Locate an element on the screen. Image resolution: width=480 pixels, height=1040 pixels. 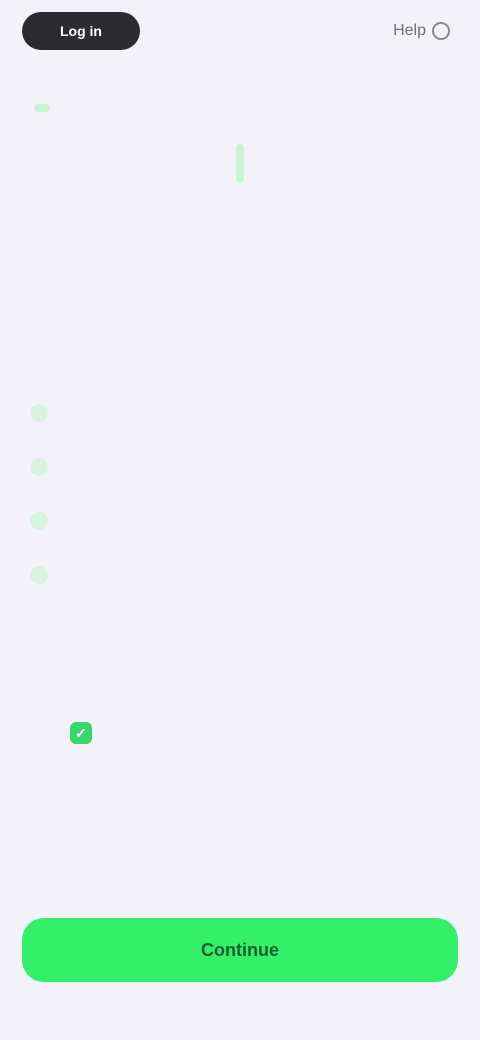
eyebrow-badge is located at coordinates (42, 108).